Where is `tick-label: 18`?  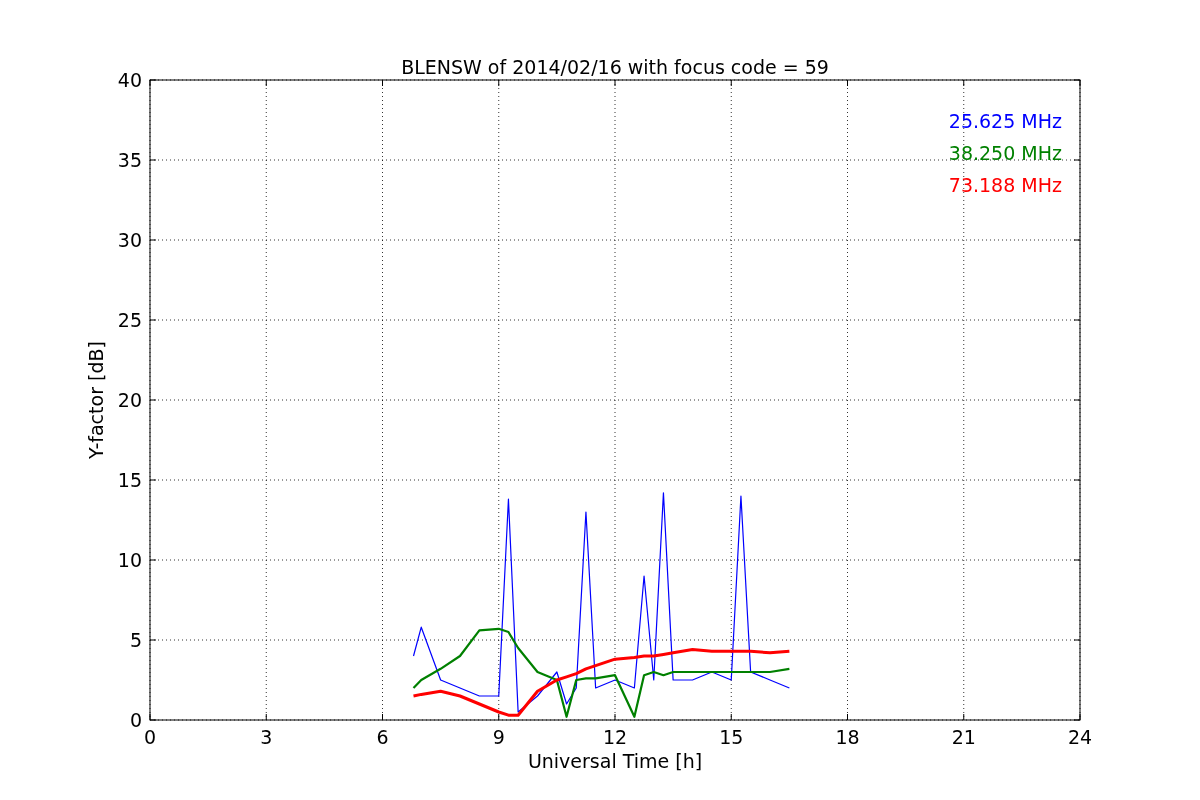
tick-label: 18 is located at coordinates (847, 737).